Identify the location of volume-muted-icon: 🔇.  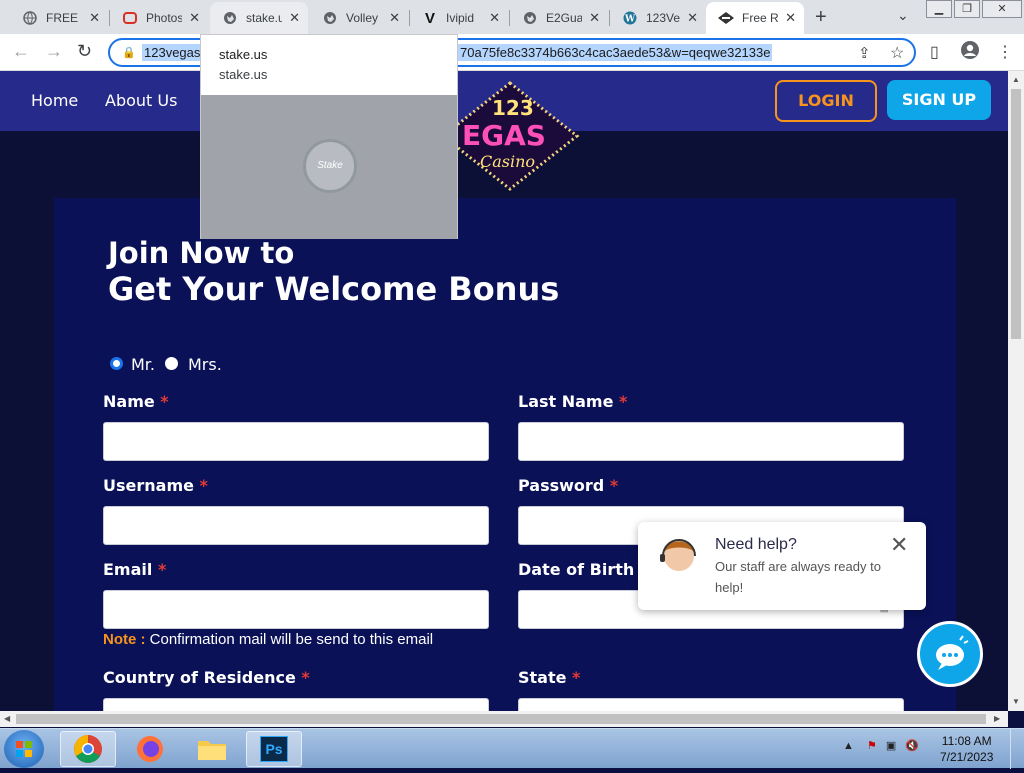
(912, 746).